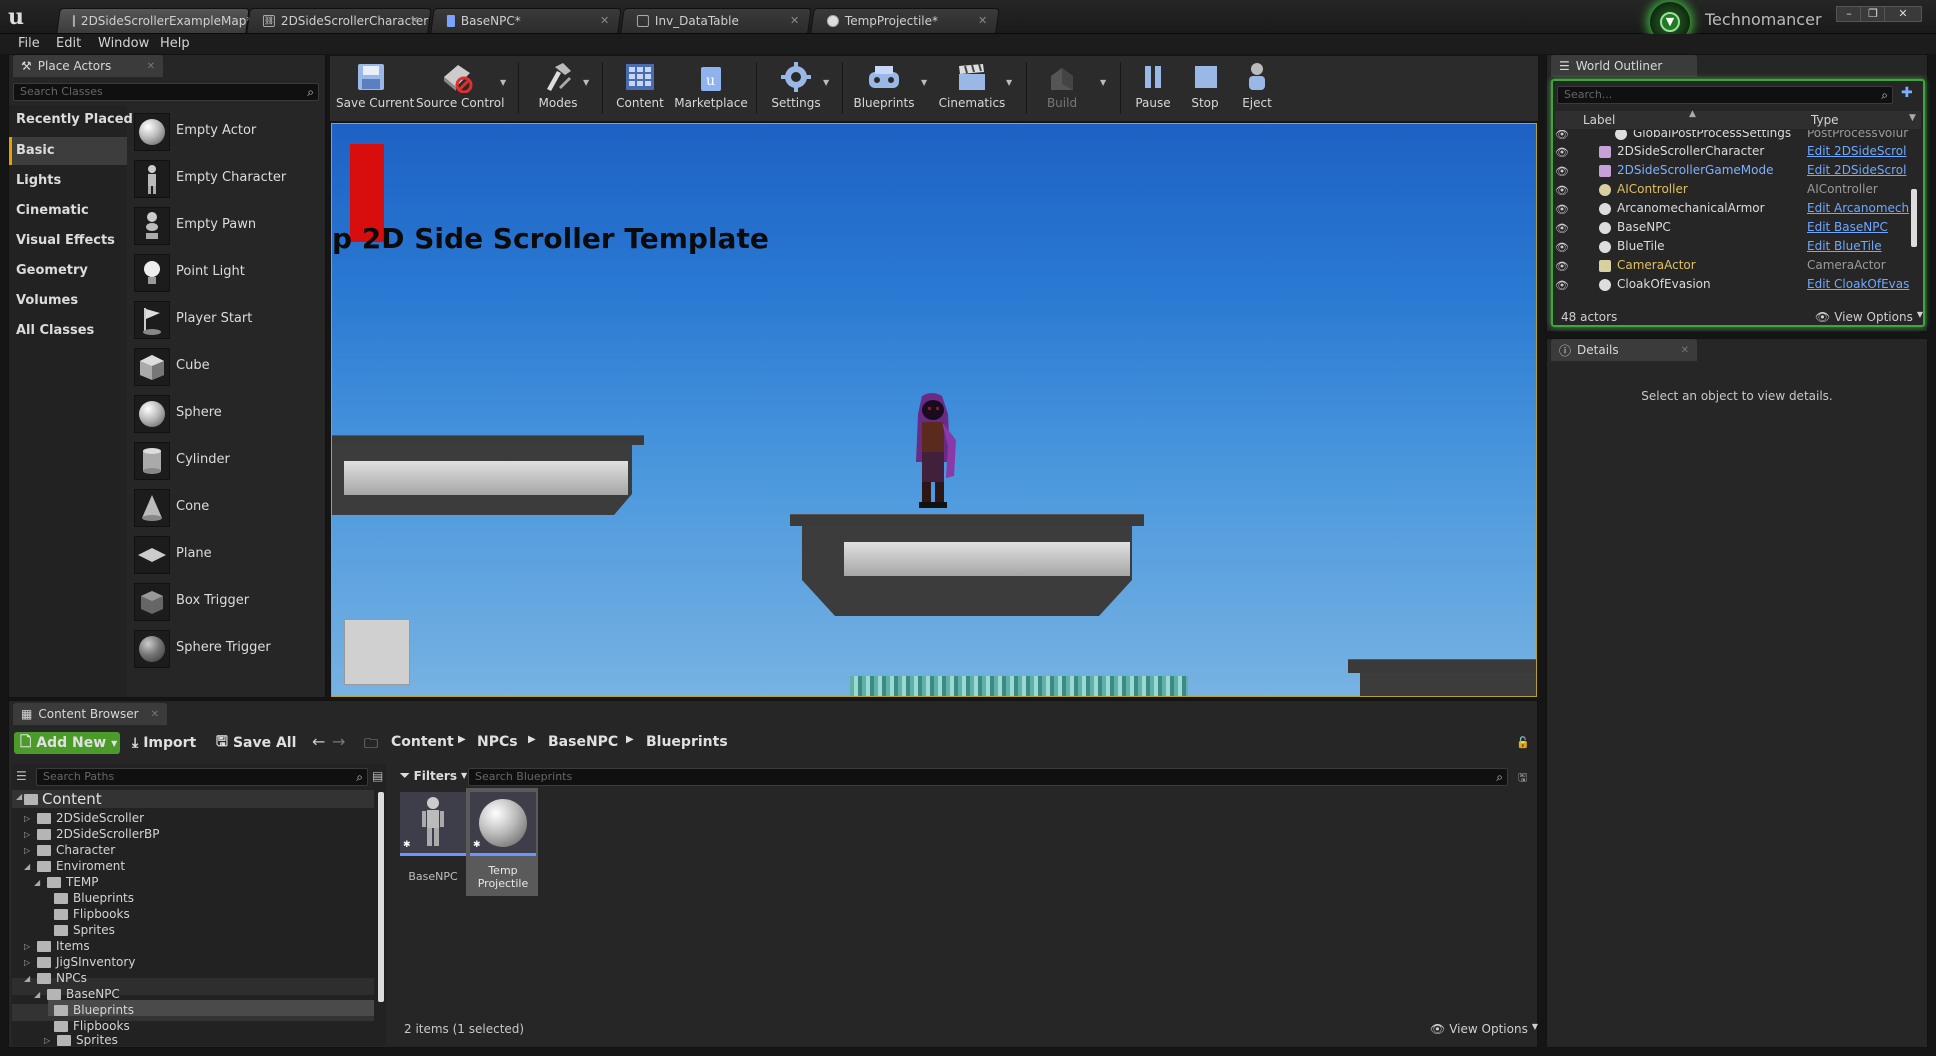 This screenshot has height=1056, width=1936. What do you see at coordinates (1735, 153) in the screenshot?
I see `outliner-row: 👁 2DSideScrollerCharacter Edit 2DSideScrol` at bounding box center [1735, 153].